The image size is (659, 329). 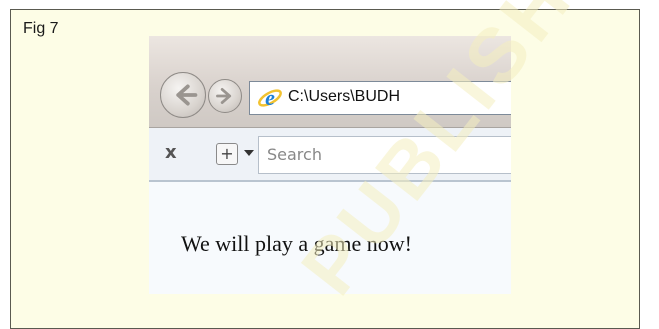 I want to click on search-input, so click(x=383, y=154).